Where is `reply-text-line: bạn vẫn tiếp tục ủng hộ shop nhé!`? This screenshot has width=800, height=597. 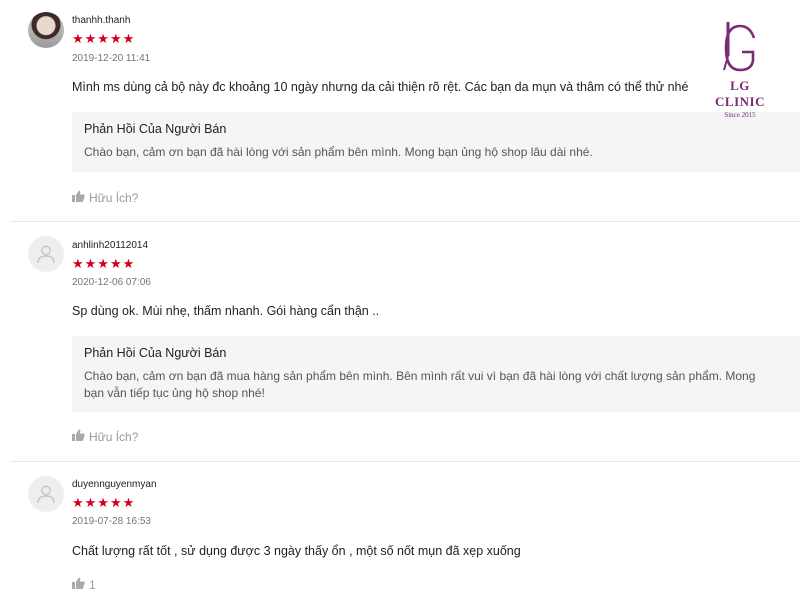
reply-text-line: bạn vẫn tiếp tục ủng hộ shop nhé! is located at coordinates (174, 393).